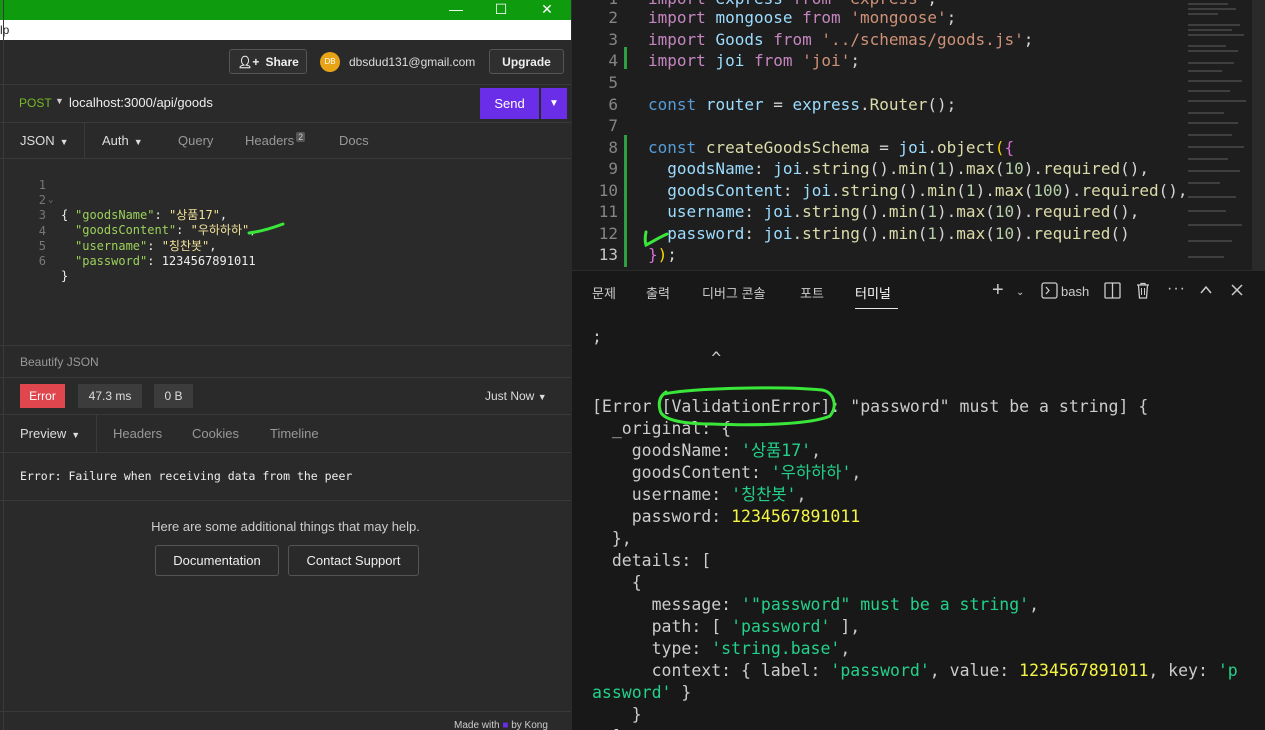  I want to click on code-line: 5, so click(918, 83).